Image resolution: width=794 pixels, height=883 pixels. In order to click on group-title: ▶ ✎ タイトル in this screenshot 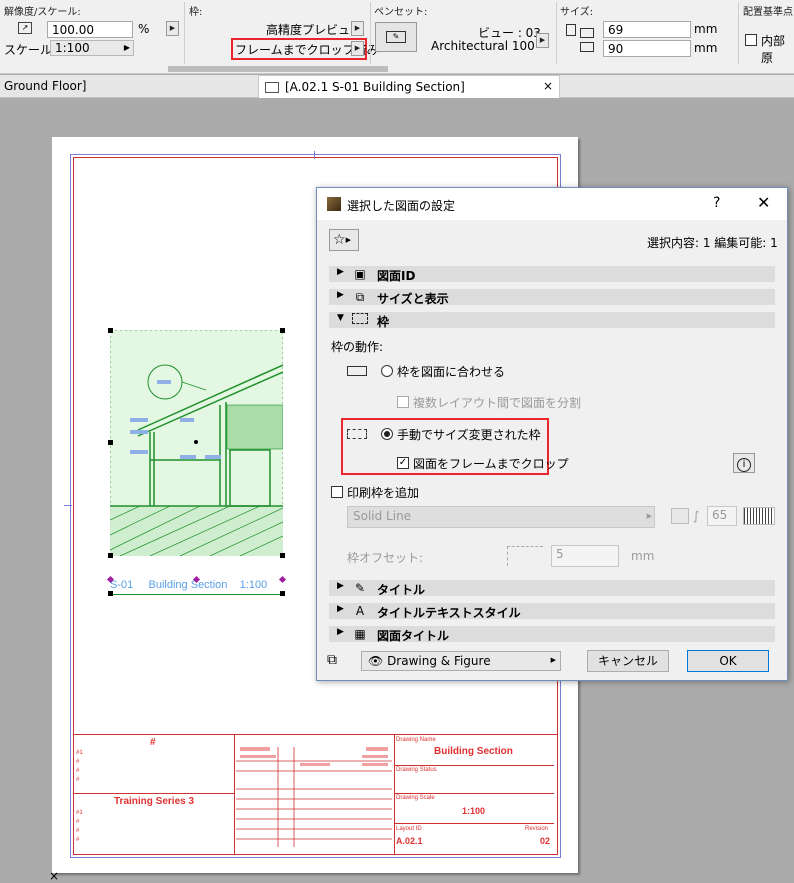, I will do `click(552, 588)`.